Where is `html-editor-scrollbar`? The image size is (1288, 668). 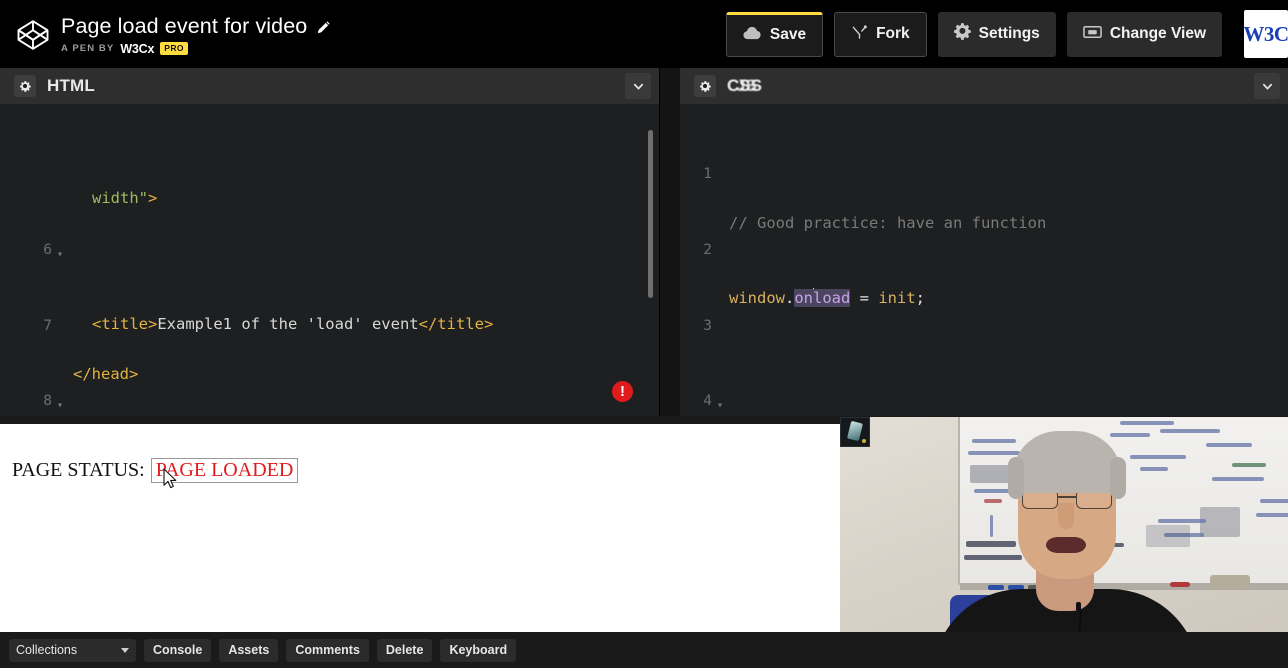 html-editor-scrollbar is located at coordinates (650, 214).